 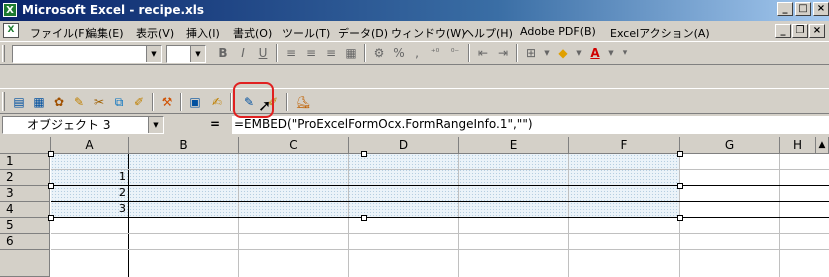 I want to click on italic-button: I, so click(x=243, y=53).